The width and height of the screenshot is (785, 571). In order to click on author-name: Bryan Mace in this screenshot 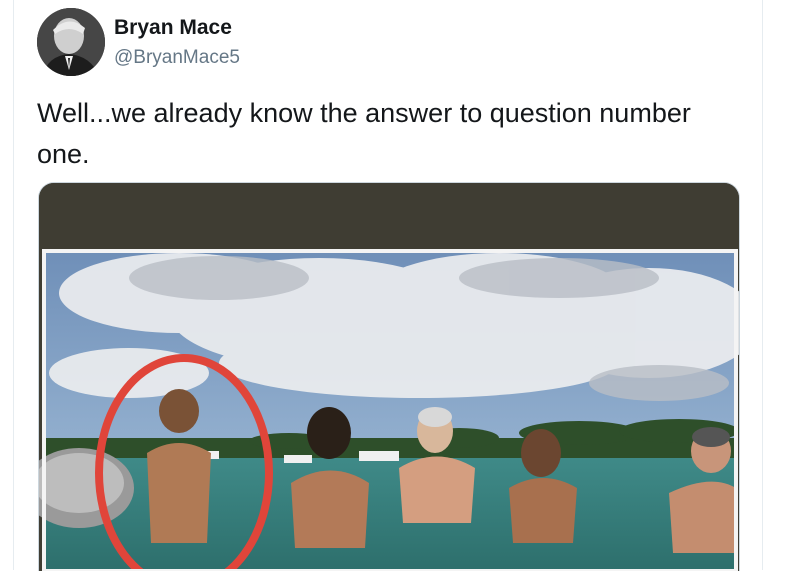, I will do `click(173, 28)`.